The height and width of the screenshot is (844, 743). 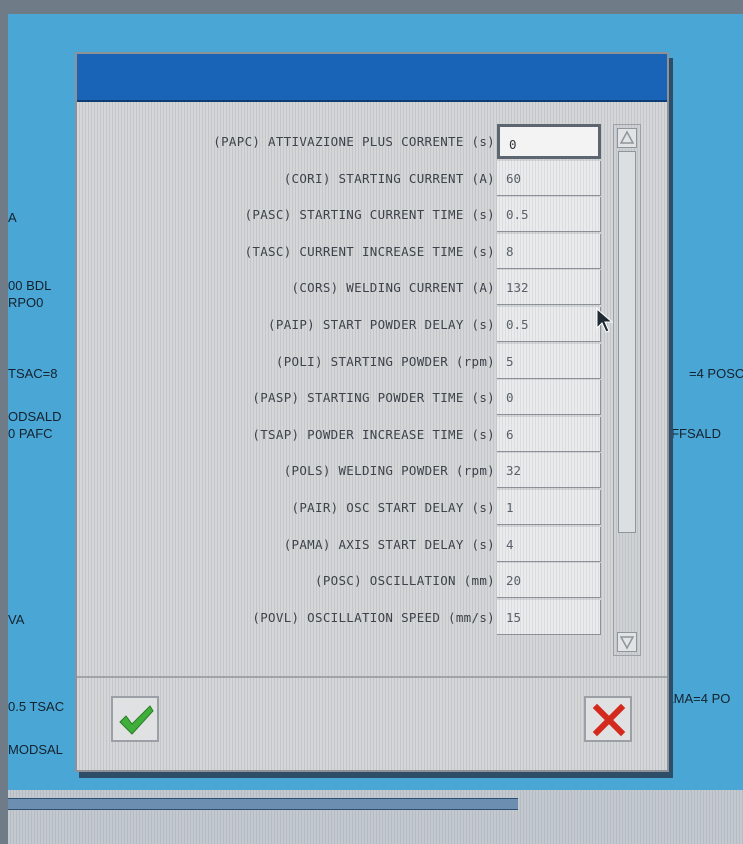 I want to click on parameter-row: (PASP) STARTING POWDER TIME (s) 0, so click(x=372, y=398).